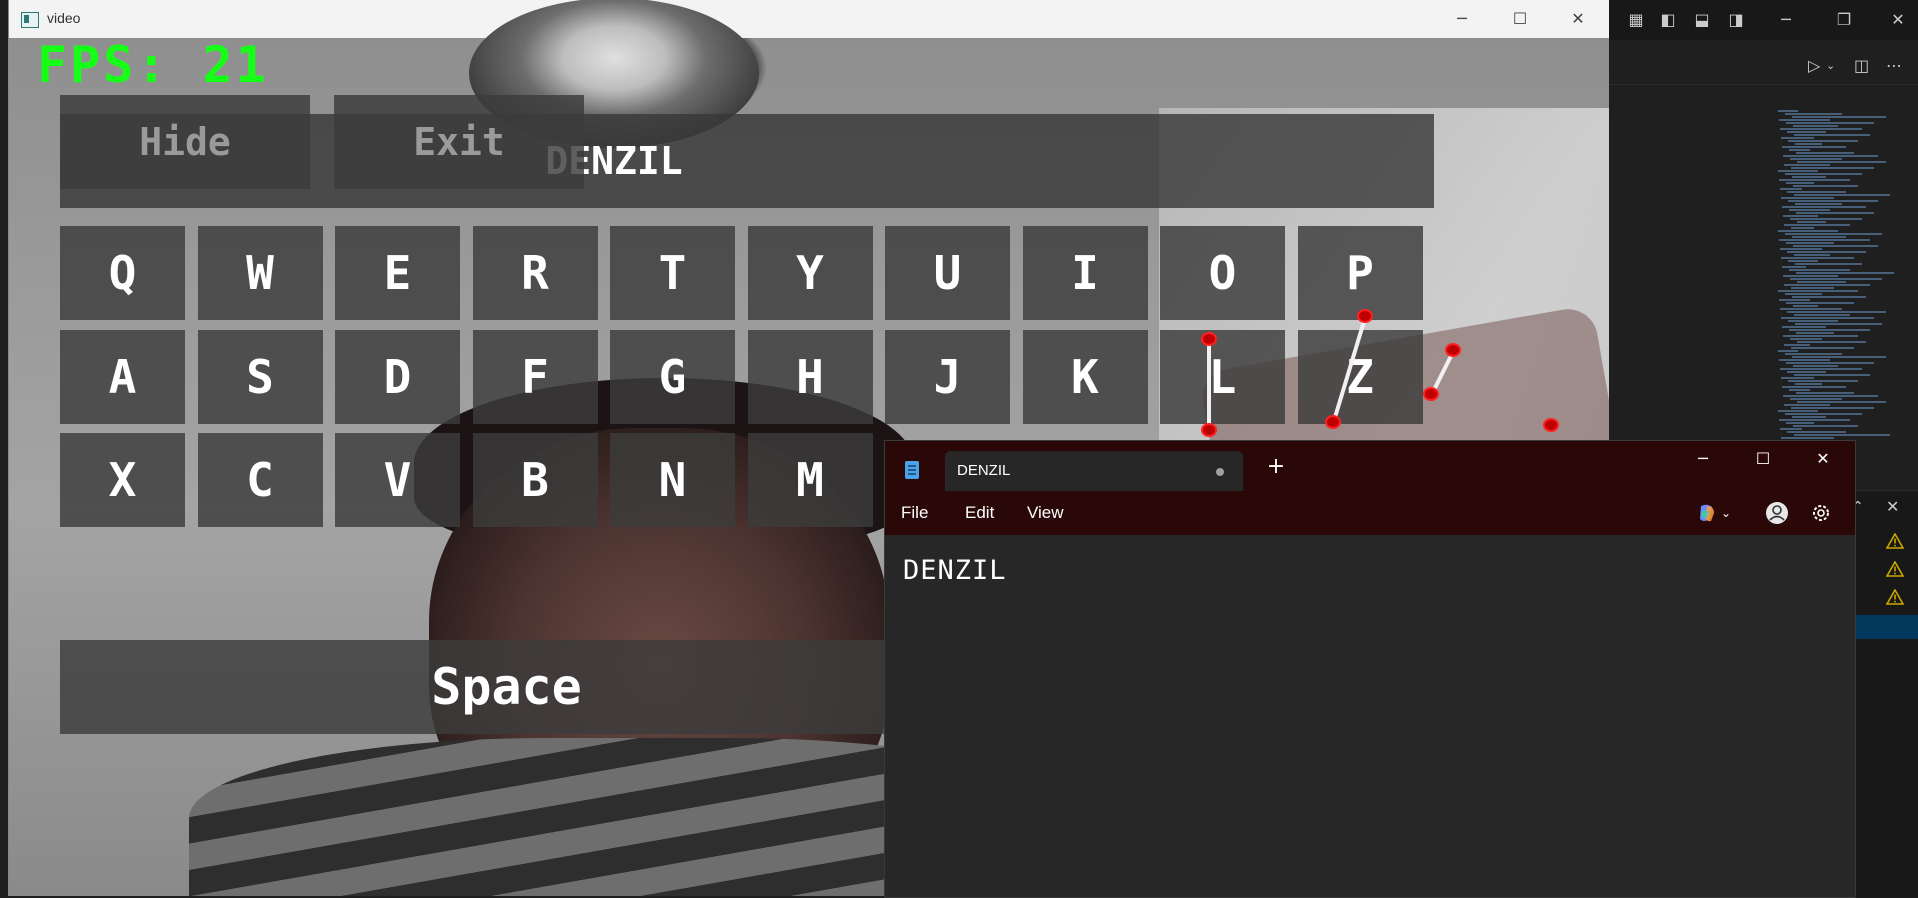 Image resolution: width=1918 pixels, height=898 pixels. I want to click on video-app-icon, so click(30, 20).